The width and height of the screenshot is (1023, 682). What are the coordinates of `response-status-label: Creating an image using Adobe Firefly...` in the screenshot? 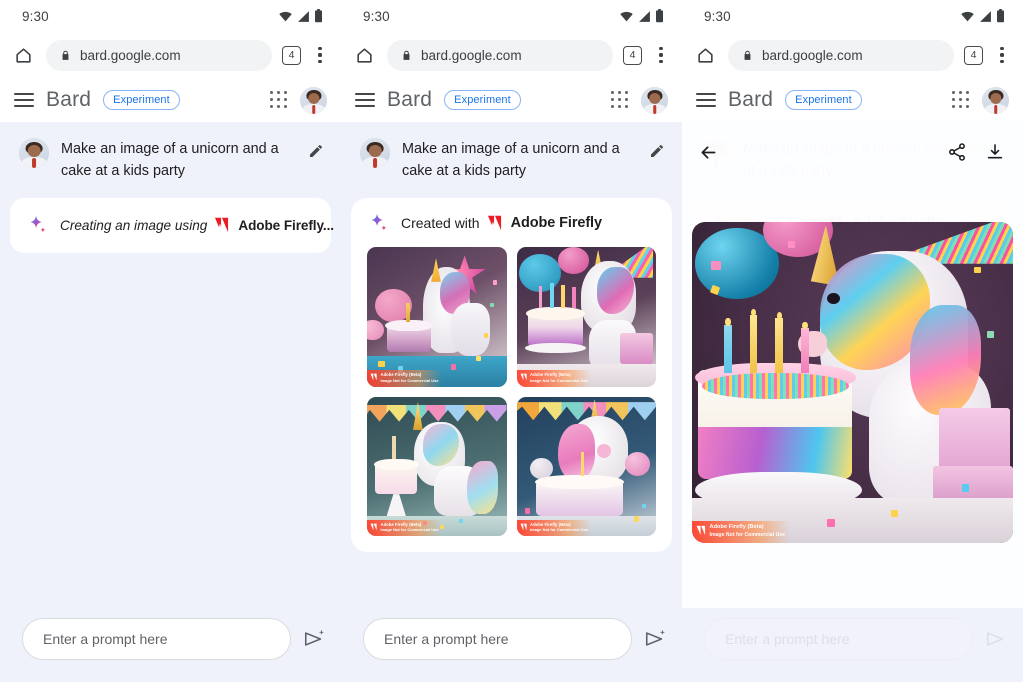 It's located at (197, 225).